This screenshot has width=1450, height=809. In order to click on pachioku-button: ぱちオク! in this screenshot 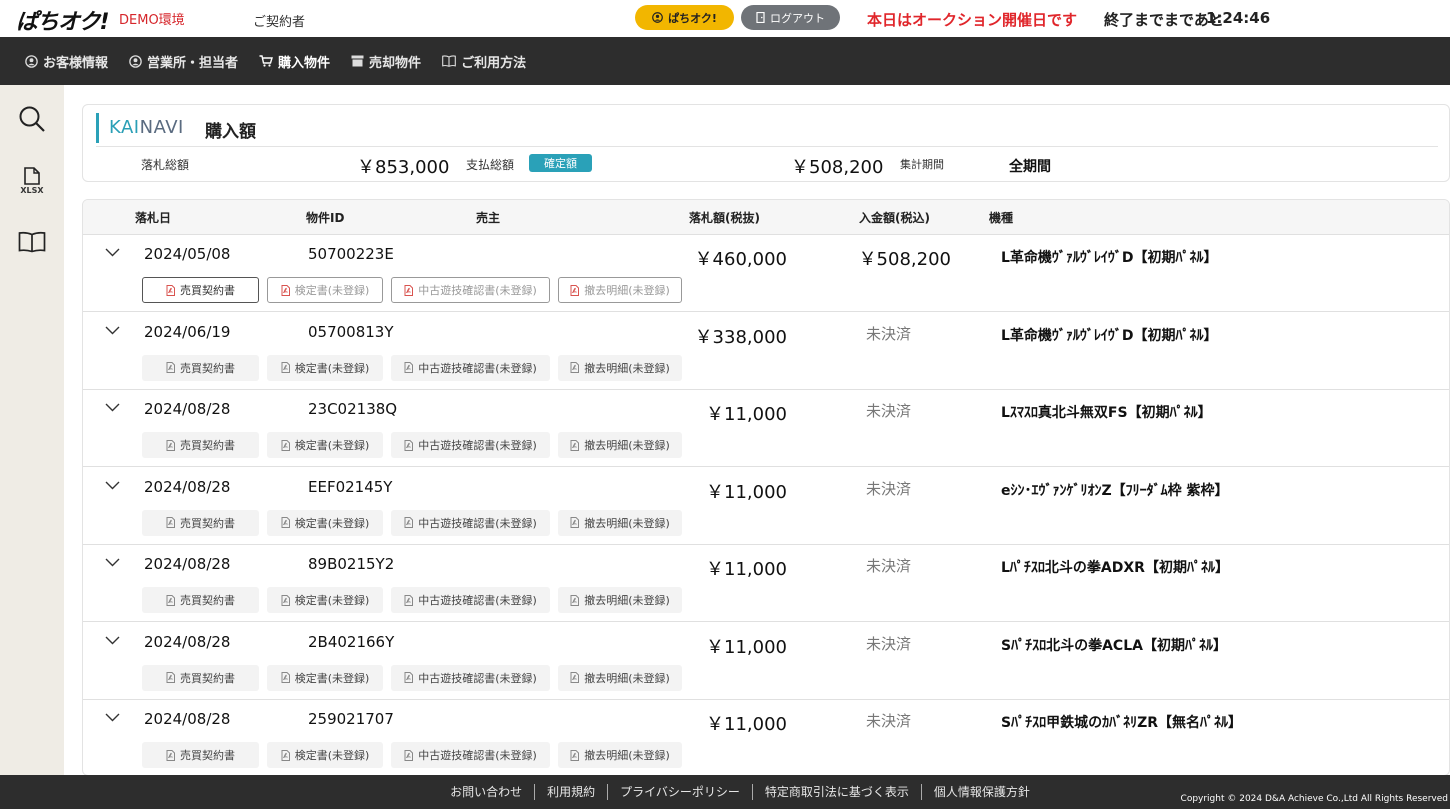, I will do `click(684, 17)`.